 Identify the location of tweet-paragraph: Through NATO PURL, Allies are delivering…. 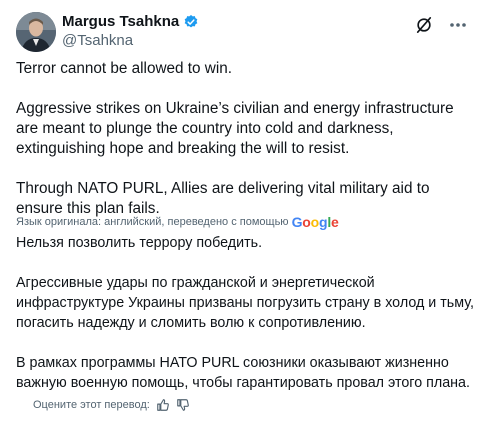
(223, 198).